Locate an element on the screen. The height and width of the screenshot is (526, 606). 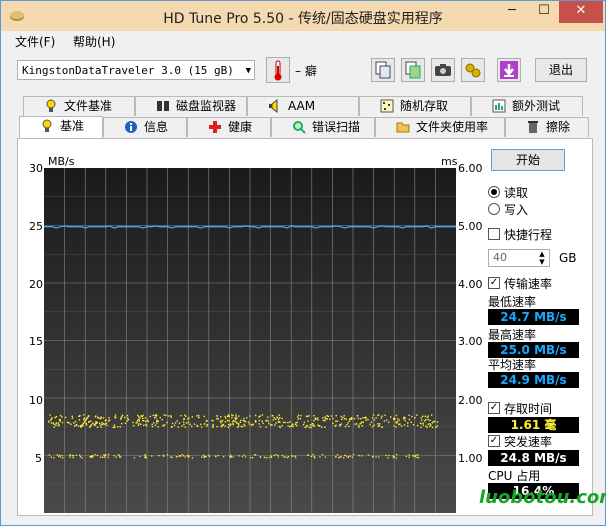
maximize-button: ☐ is located at coordinates (544, 12).